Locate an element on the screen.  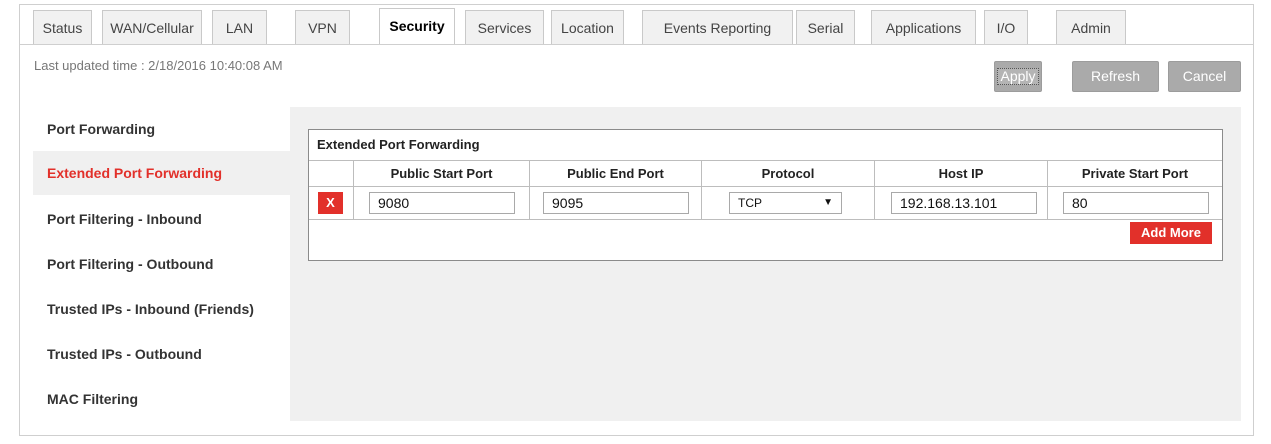
apply-button: Apply is located at coordinates (1018, 76).